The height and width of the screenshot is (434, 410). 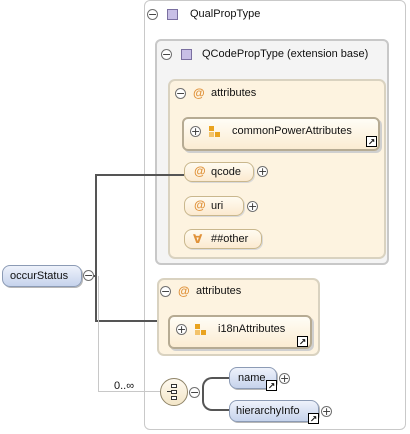 I want to click on element-hierarchyinfo-label: hierarchyInfo, so click(x=268, y=411).